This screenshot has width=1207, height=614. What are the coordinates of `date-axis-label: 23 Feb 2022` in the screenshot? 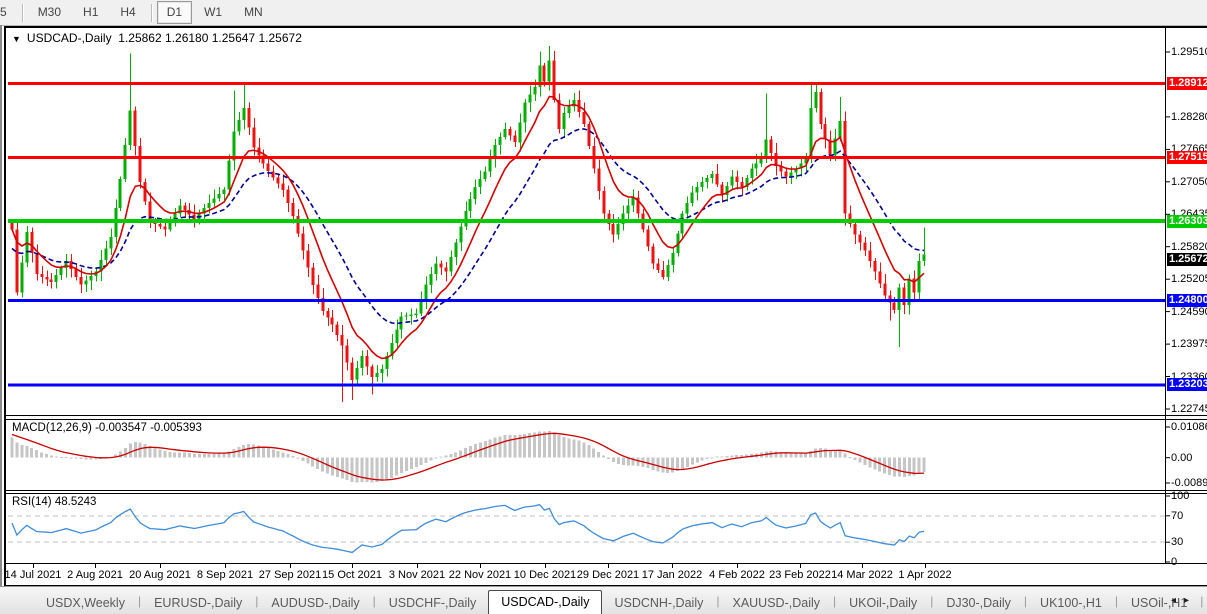 It's located at (800, 575).